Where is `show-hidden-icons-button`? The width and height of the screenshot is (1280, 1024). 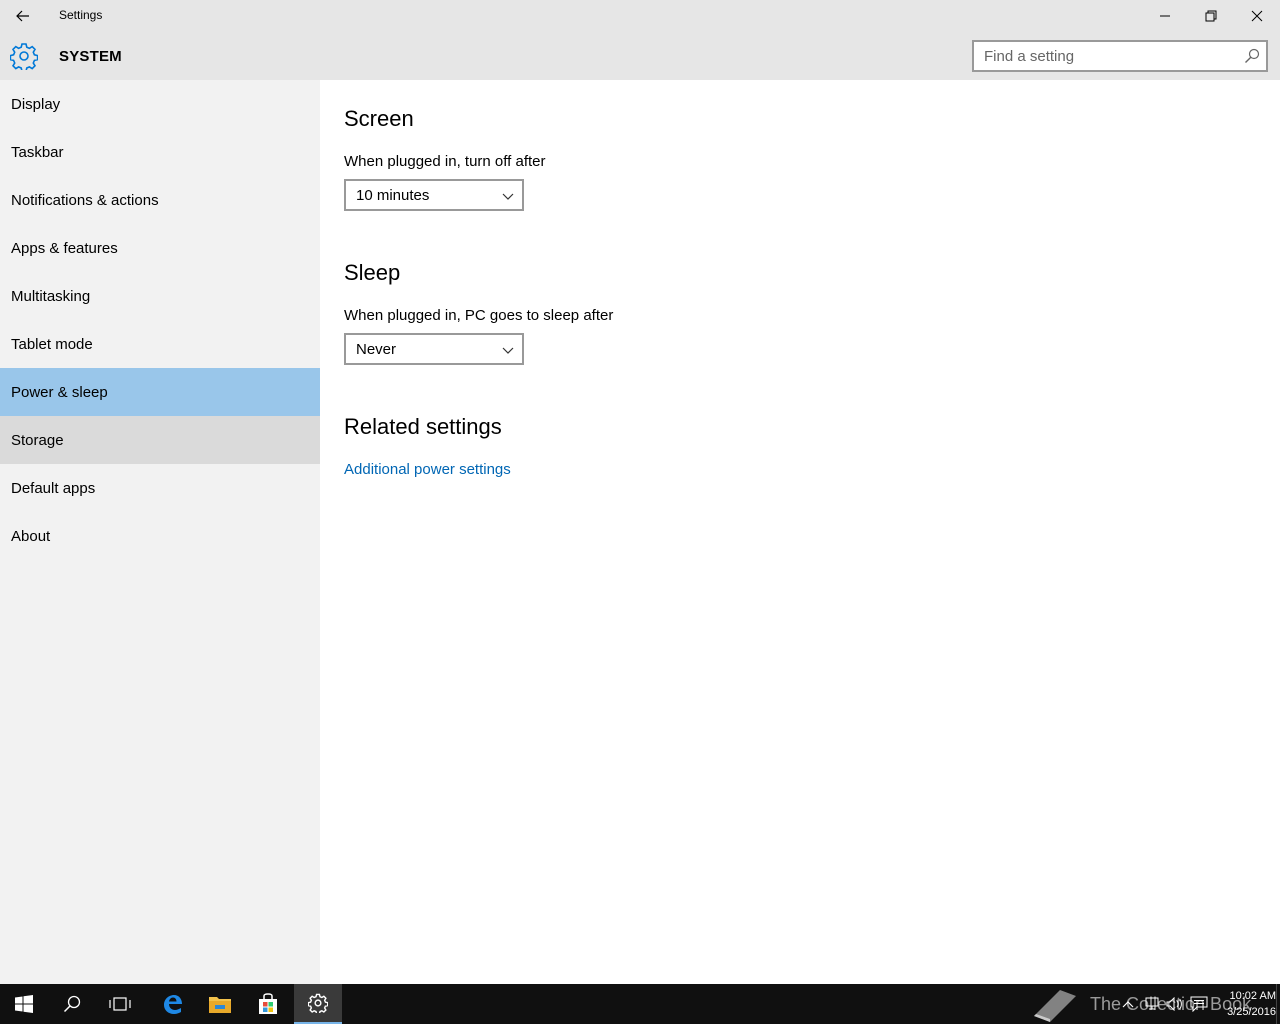 show-hidden-icons-button is located at coordinates (1128, 1004).